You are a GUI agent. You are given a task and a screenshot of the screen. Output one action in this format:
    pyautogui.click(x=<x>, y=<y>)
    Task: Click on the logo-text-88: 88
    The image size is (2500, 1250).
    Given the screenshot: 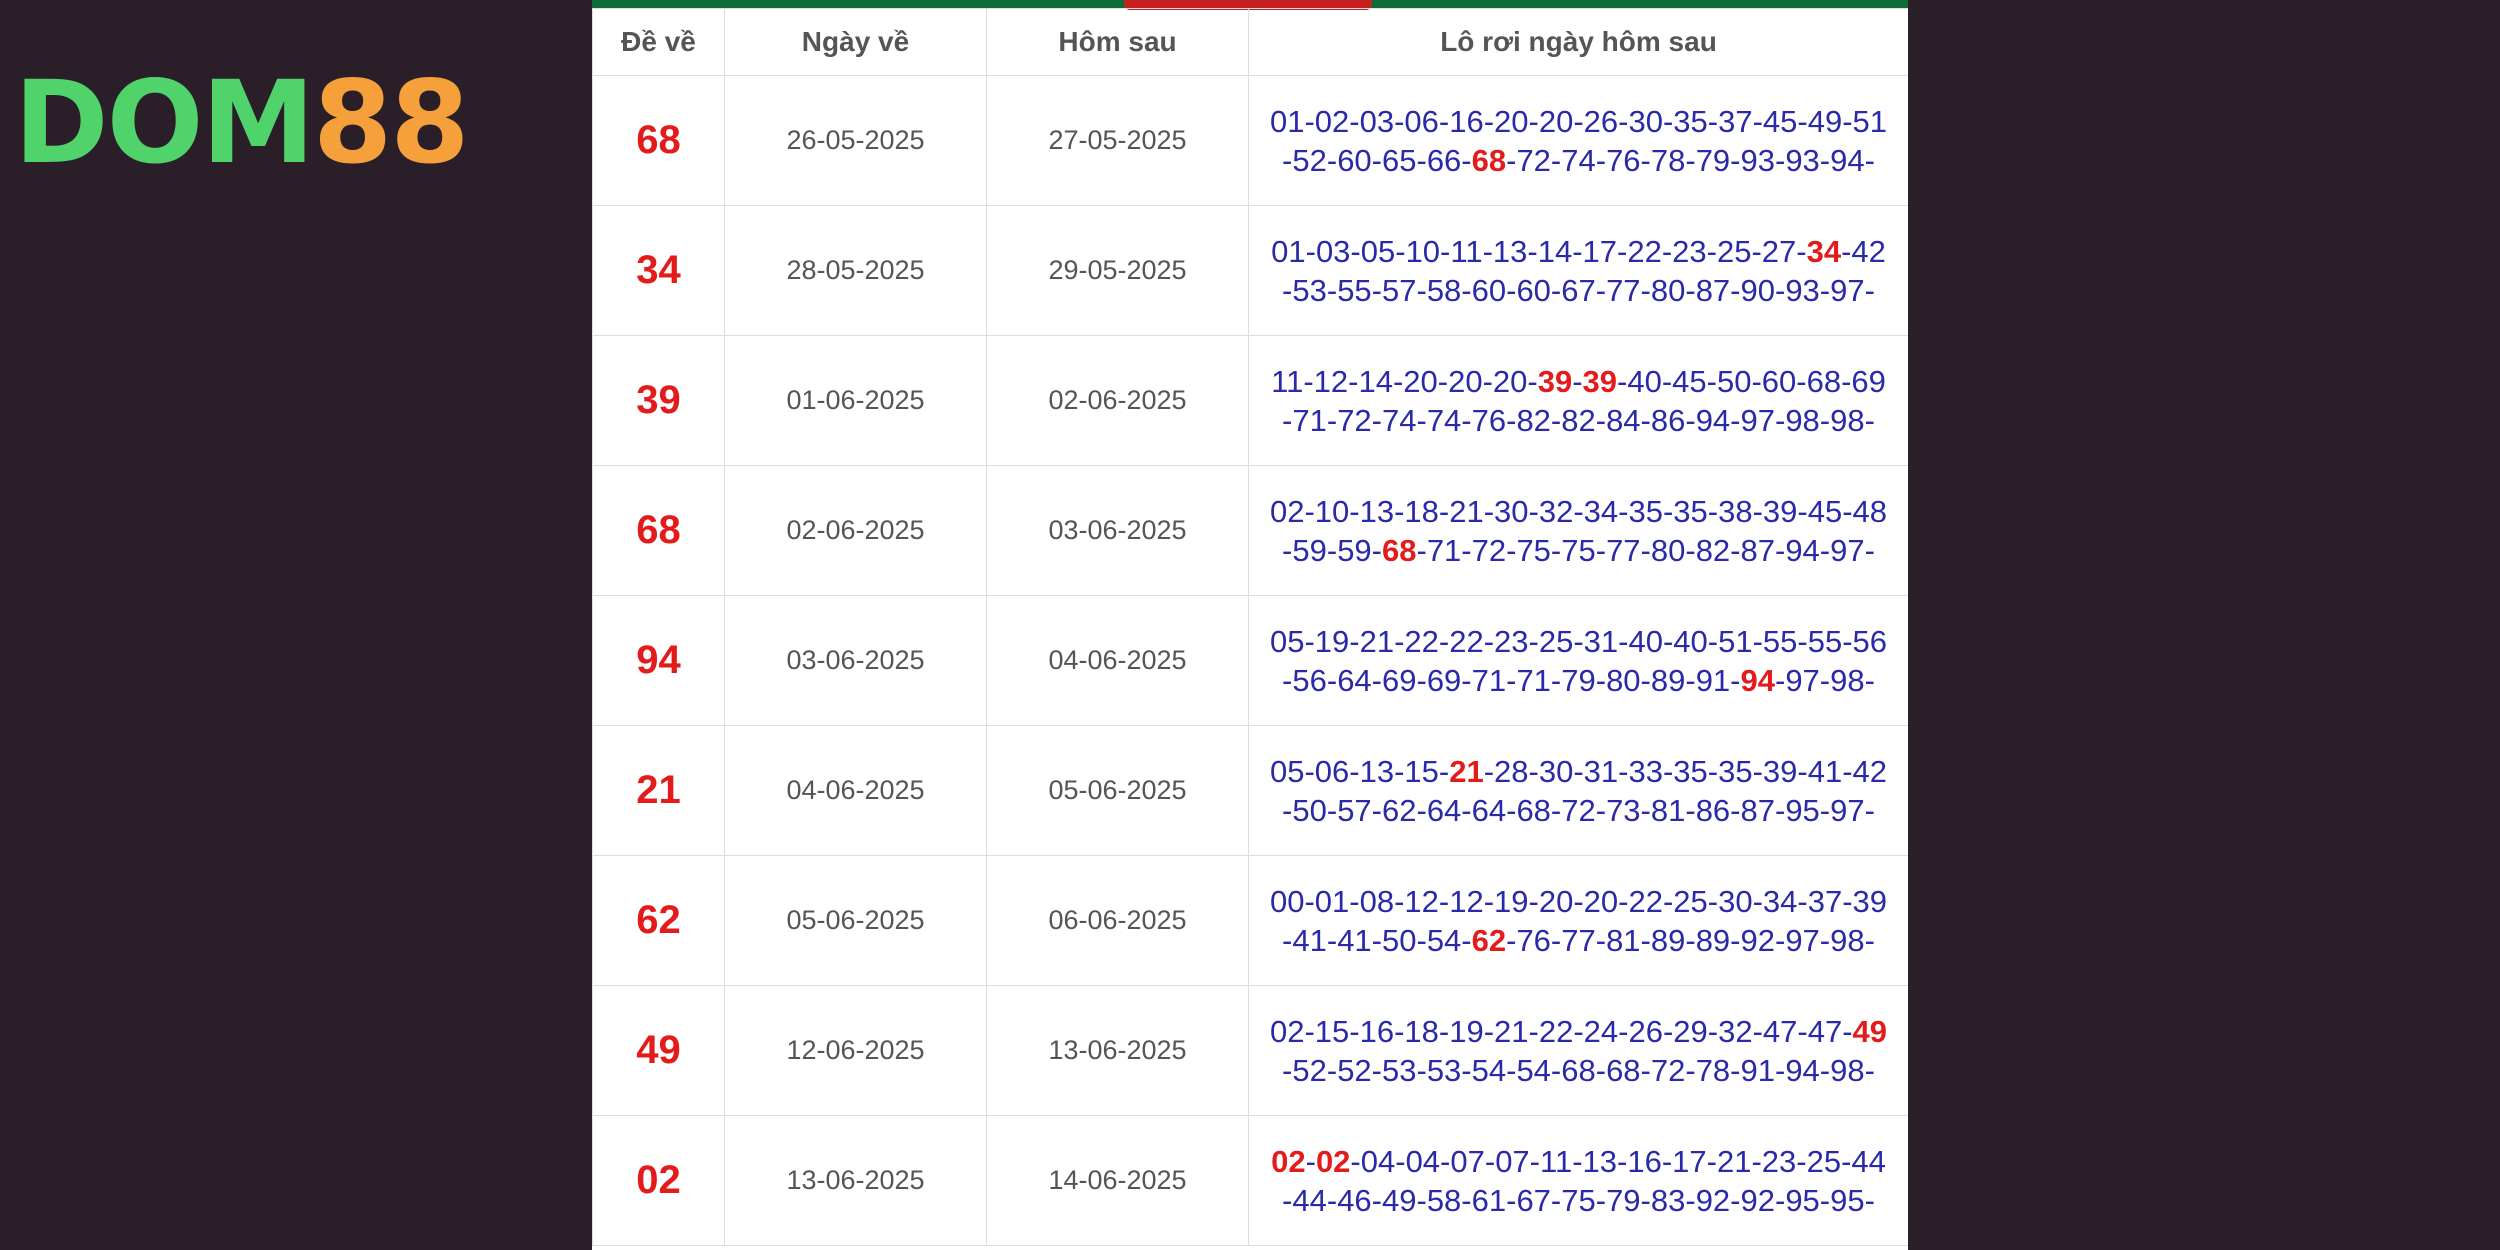 What is the action you would take?
    pyautogui.click(x=391, y=122)
    